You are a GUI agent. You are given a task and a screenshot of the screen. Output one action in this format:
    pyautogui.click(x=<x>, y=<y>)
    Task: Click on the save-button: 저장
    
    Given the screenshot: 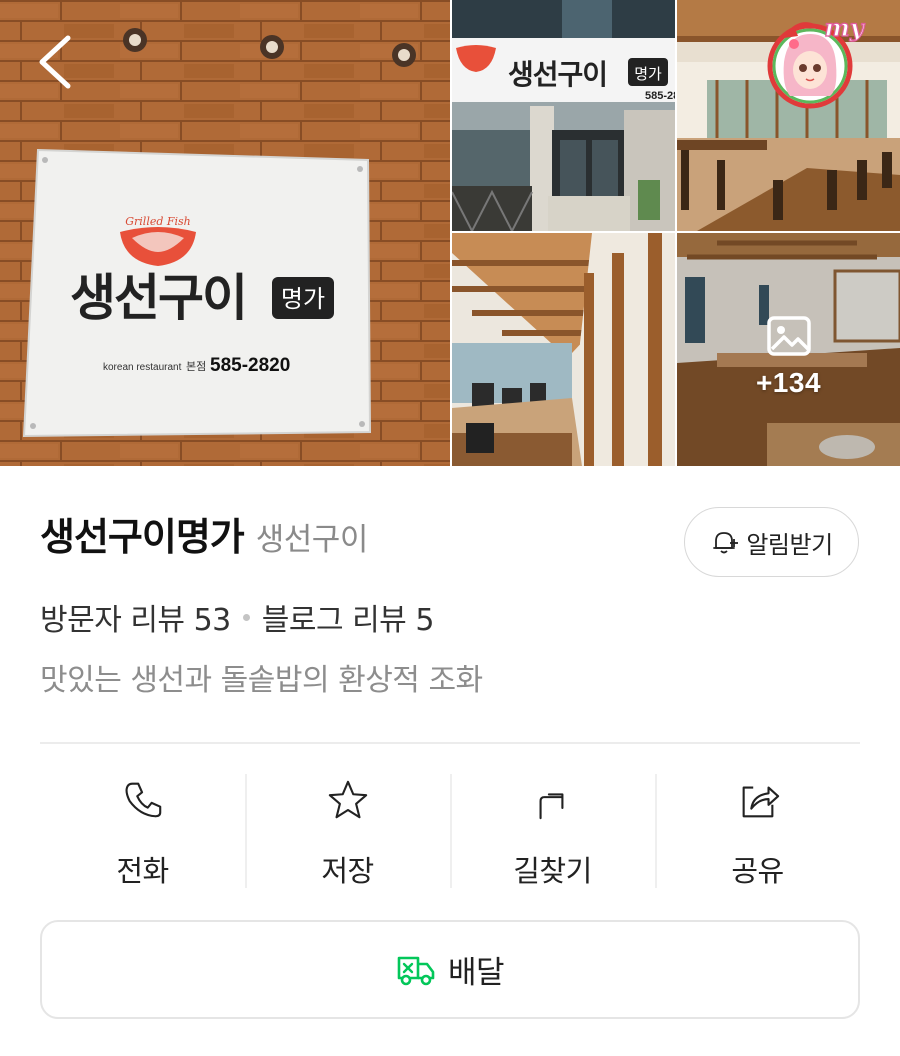 What is the action you would take?
    pyautogui.click(x=347, y=830)
    